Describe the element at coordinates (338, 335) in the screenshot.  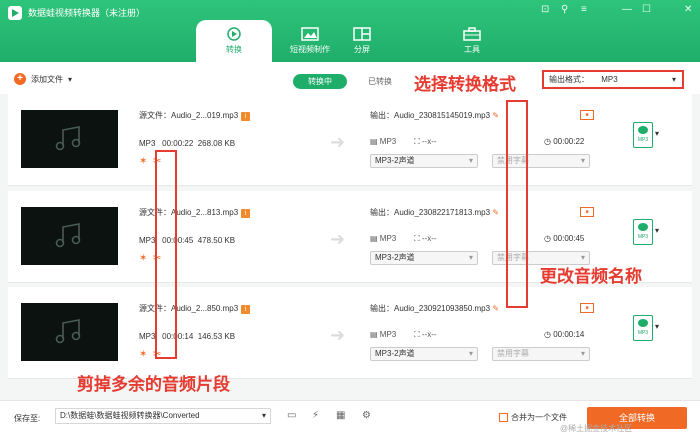
I see `arrow-right-icon: ➜` at that location.